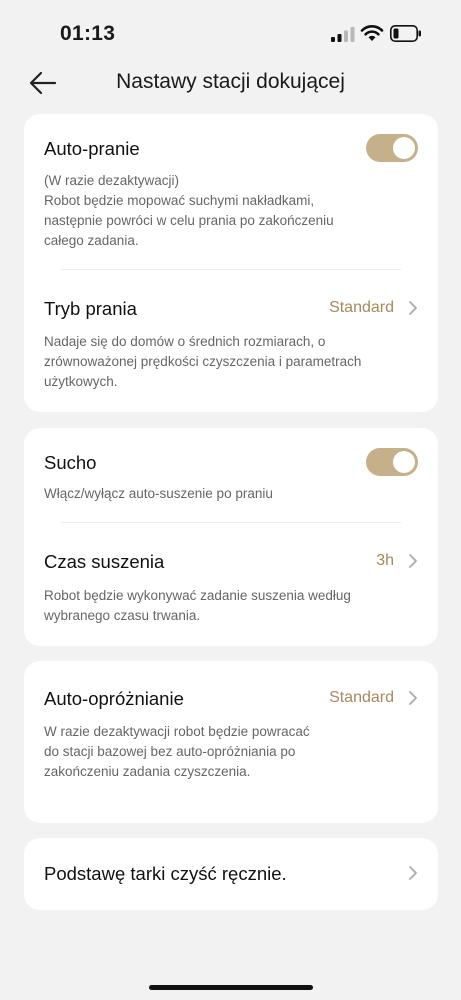  I want to click on dry-description: Włącz/wyłącz auto-suszenie po praniu, so click(158, 493).